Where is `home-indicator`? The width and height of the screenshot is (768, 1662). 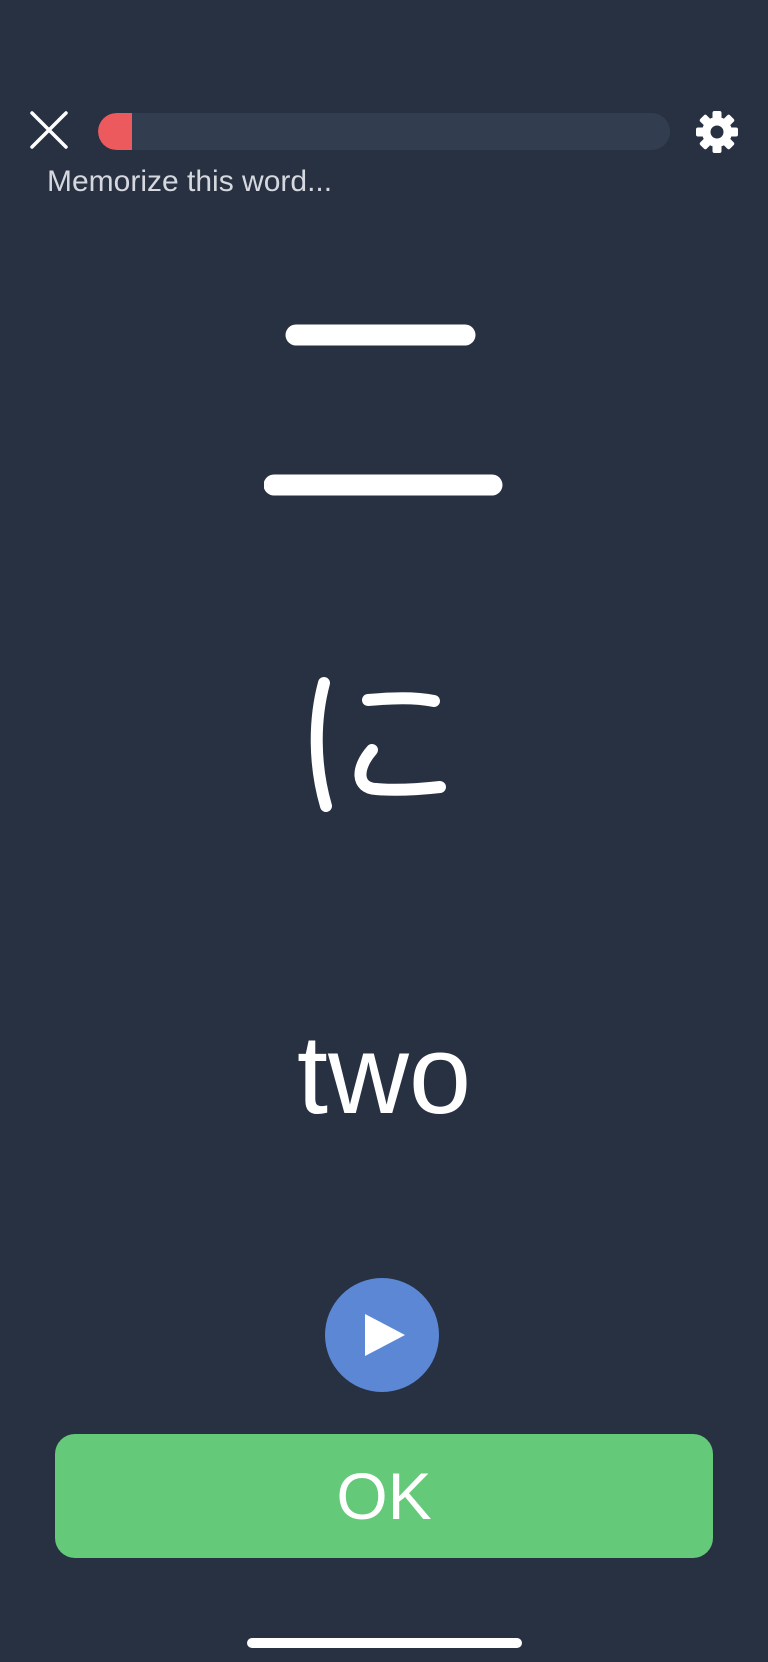
home-indicator is located at coordinates (384, 1643).